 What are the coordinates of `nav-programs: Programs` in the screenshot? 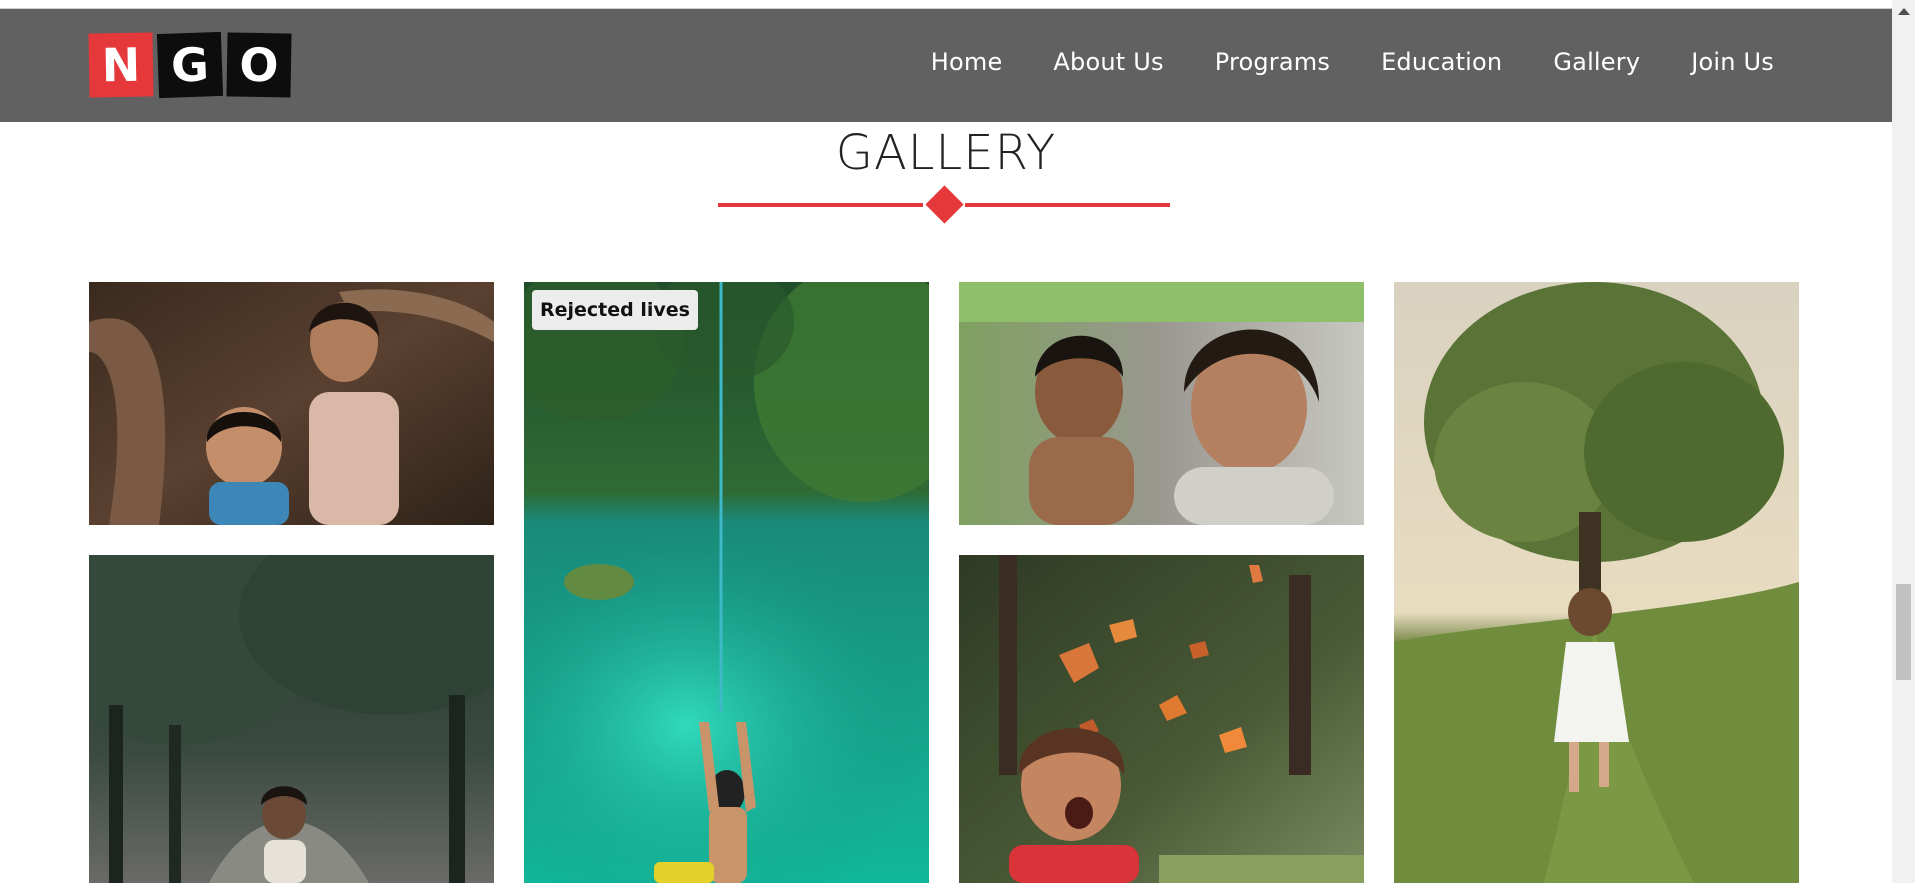 It's located at (1272, 62).